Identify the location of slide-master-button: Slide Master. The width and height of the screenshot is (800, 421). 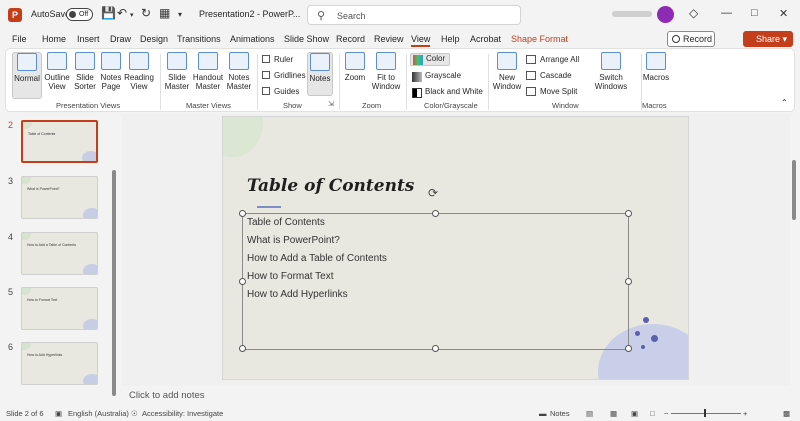
(177, 71).